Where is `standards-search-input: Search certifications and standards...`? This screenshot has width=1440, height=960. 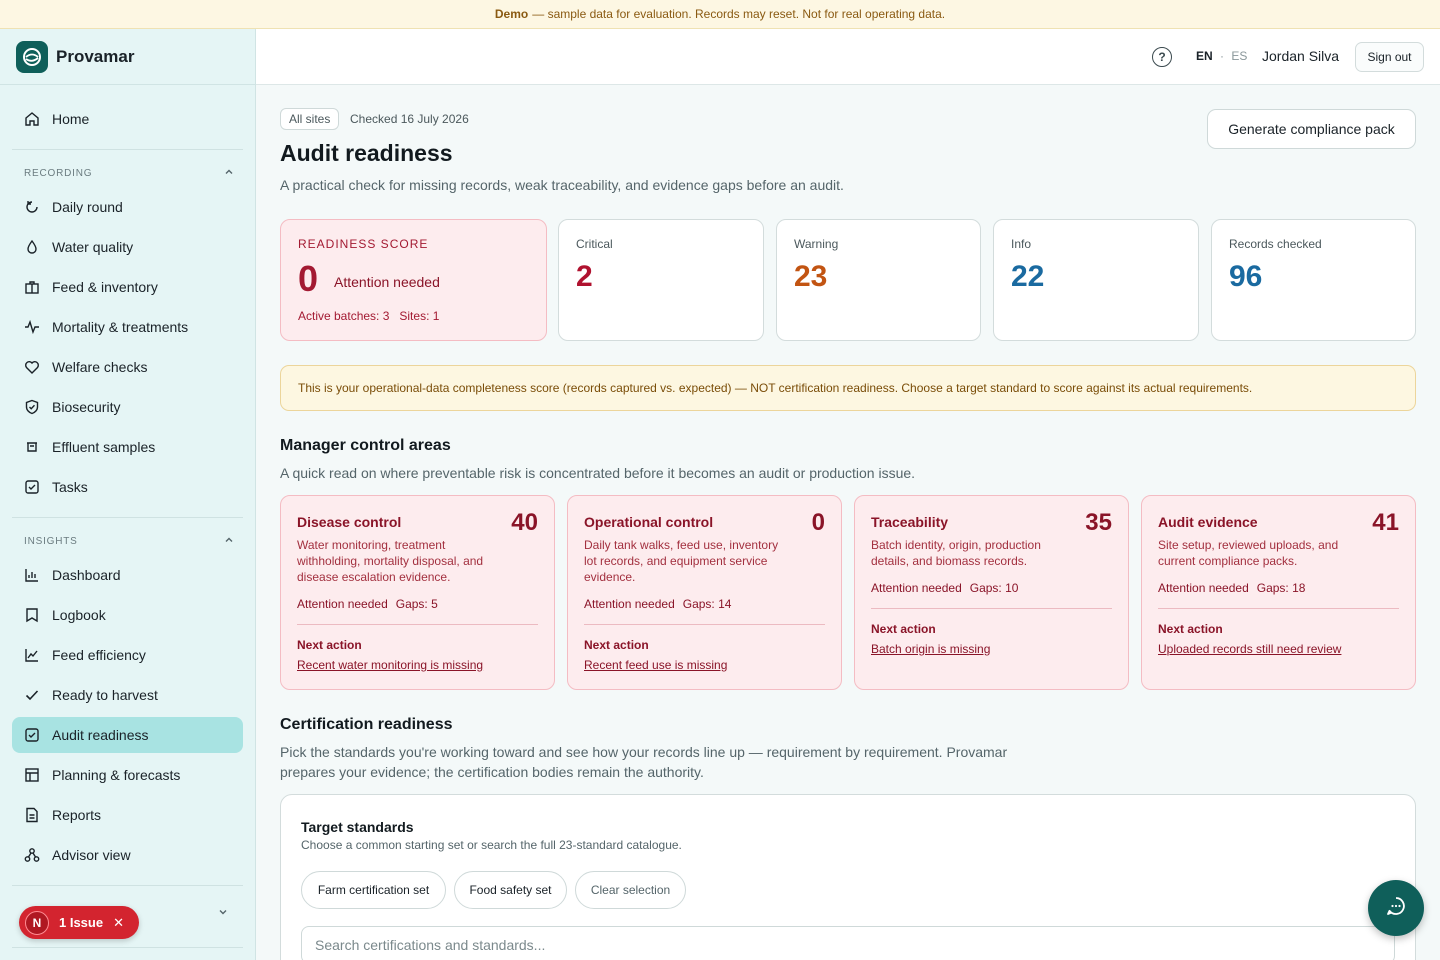
standards-search-input: Search certifications and standards... is located at coordinates (848, 943).